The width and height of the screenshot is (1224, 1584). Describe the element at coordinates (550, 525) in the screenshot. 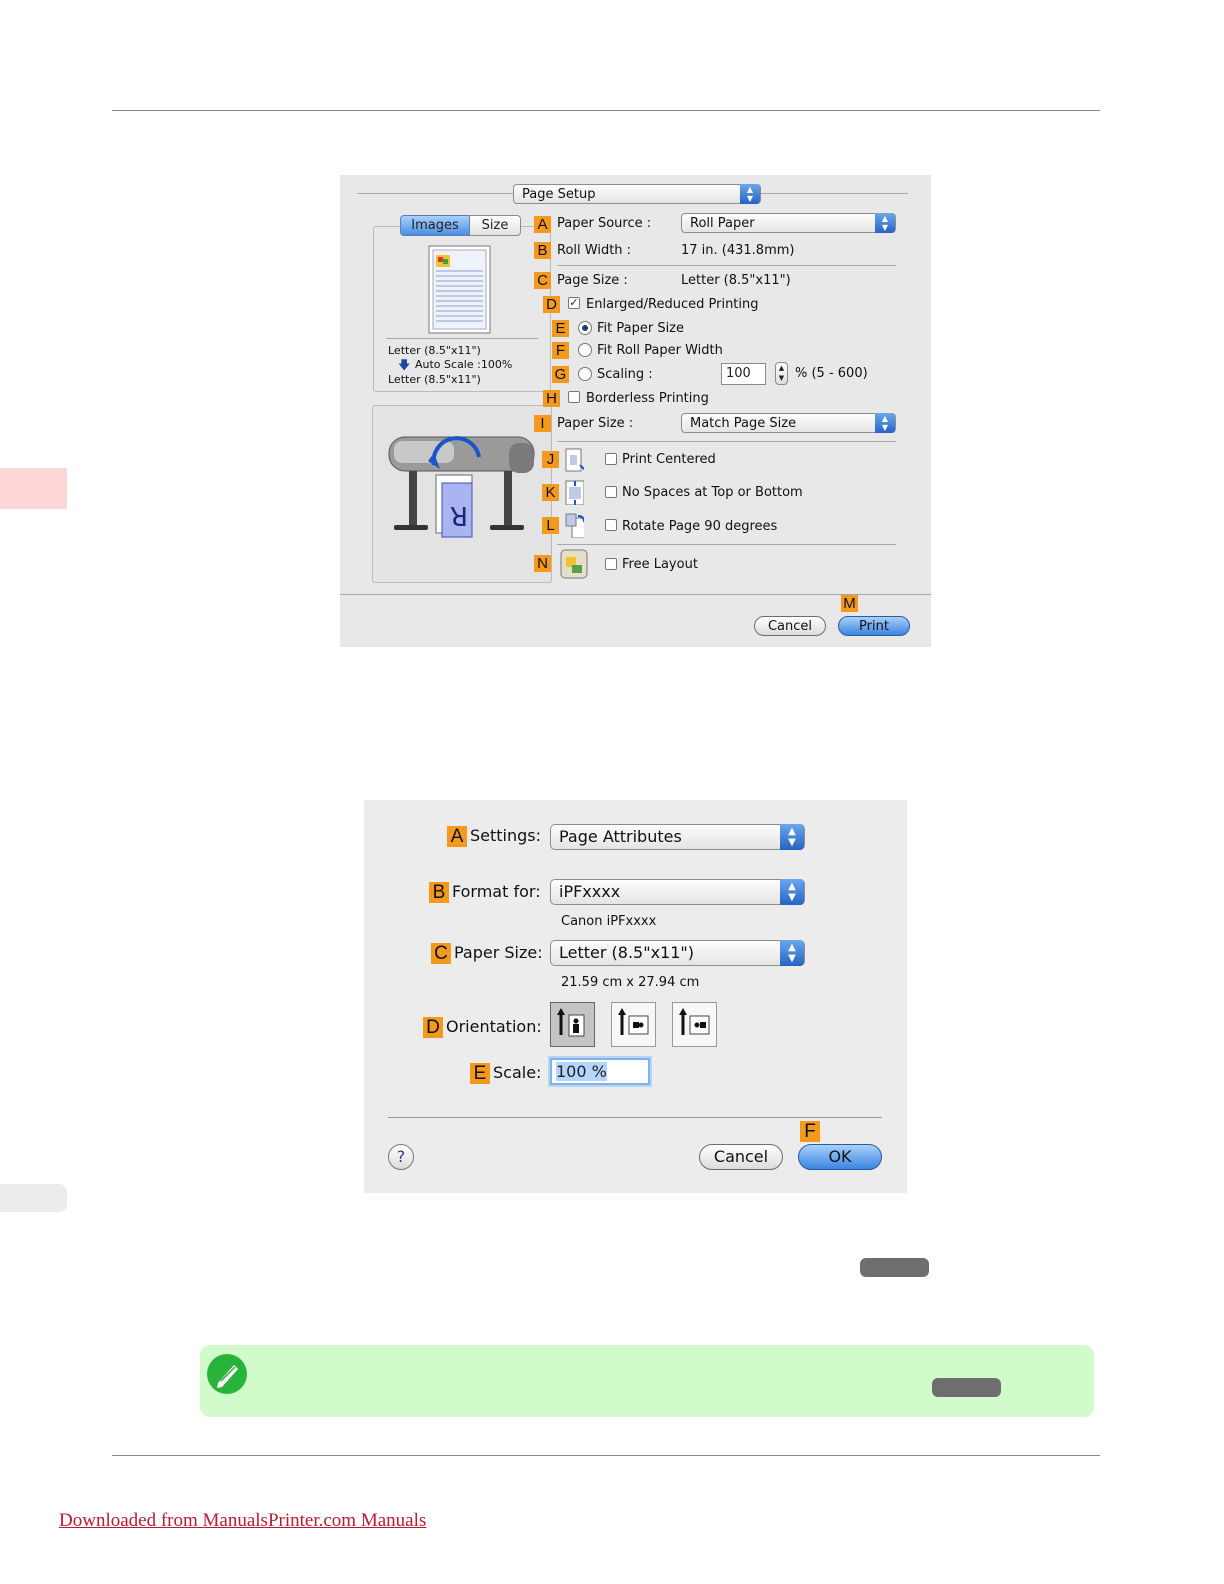

I see `badge-l: L` at that location.